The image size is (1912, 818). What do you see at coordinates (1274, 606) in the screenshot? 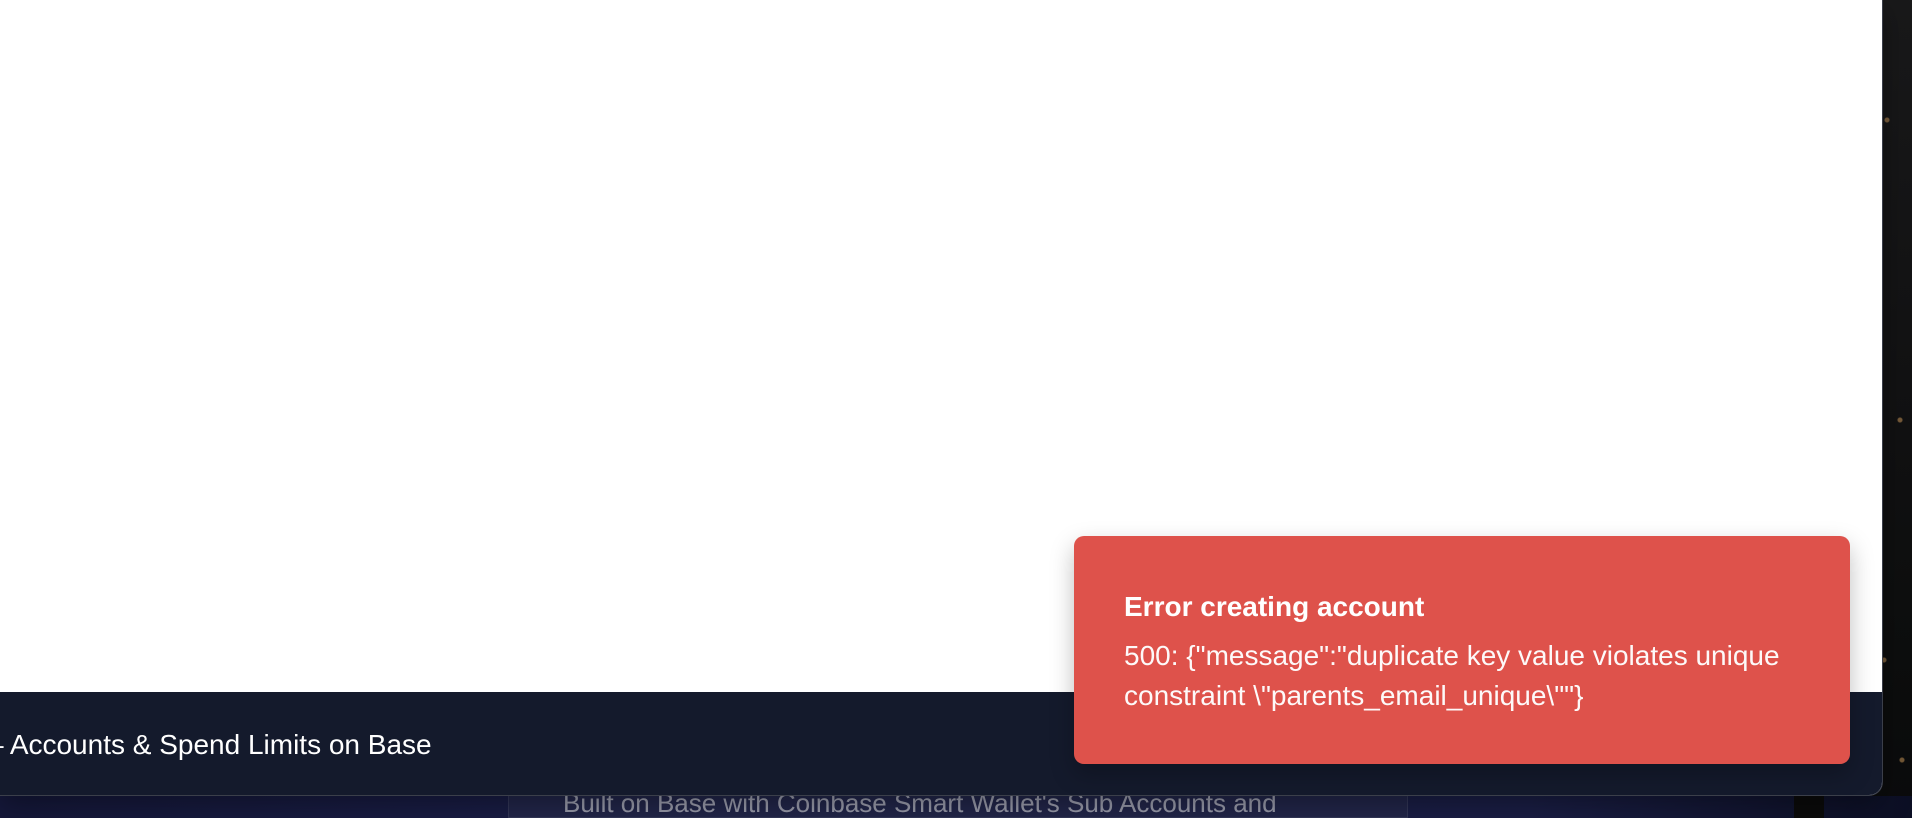
I see `toast-title: Error creating account` at bounding box center [1274, 606].